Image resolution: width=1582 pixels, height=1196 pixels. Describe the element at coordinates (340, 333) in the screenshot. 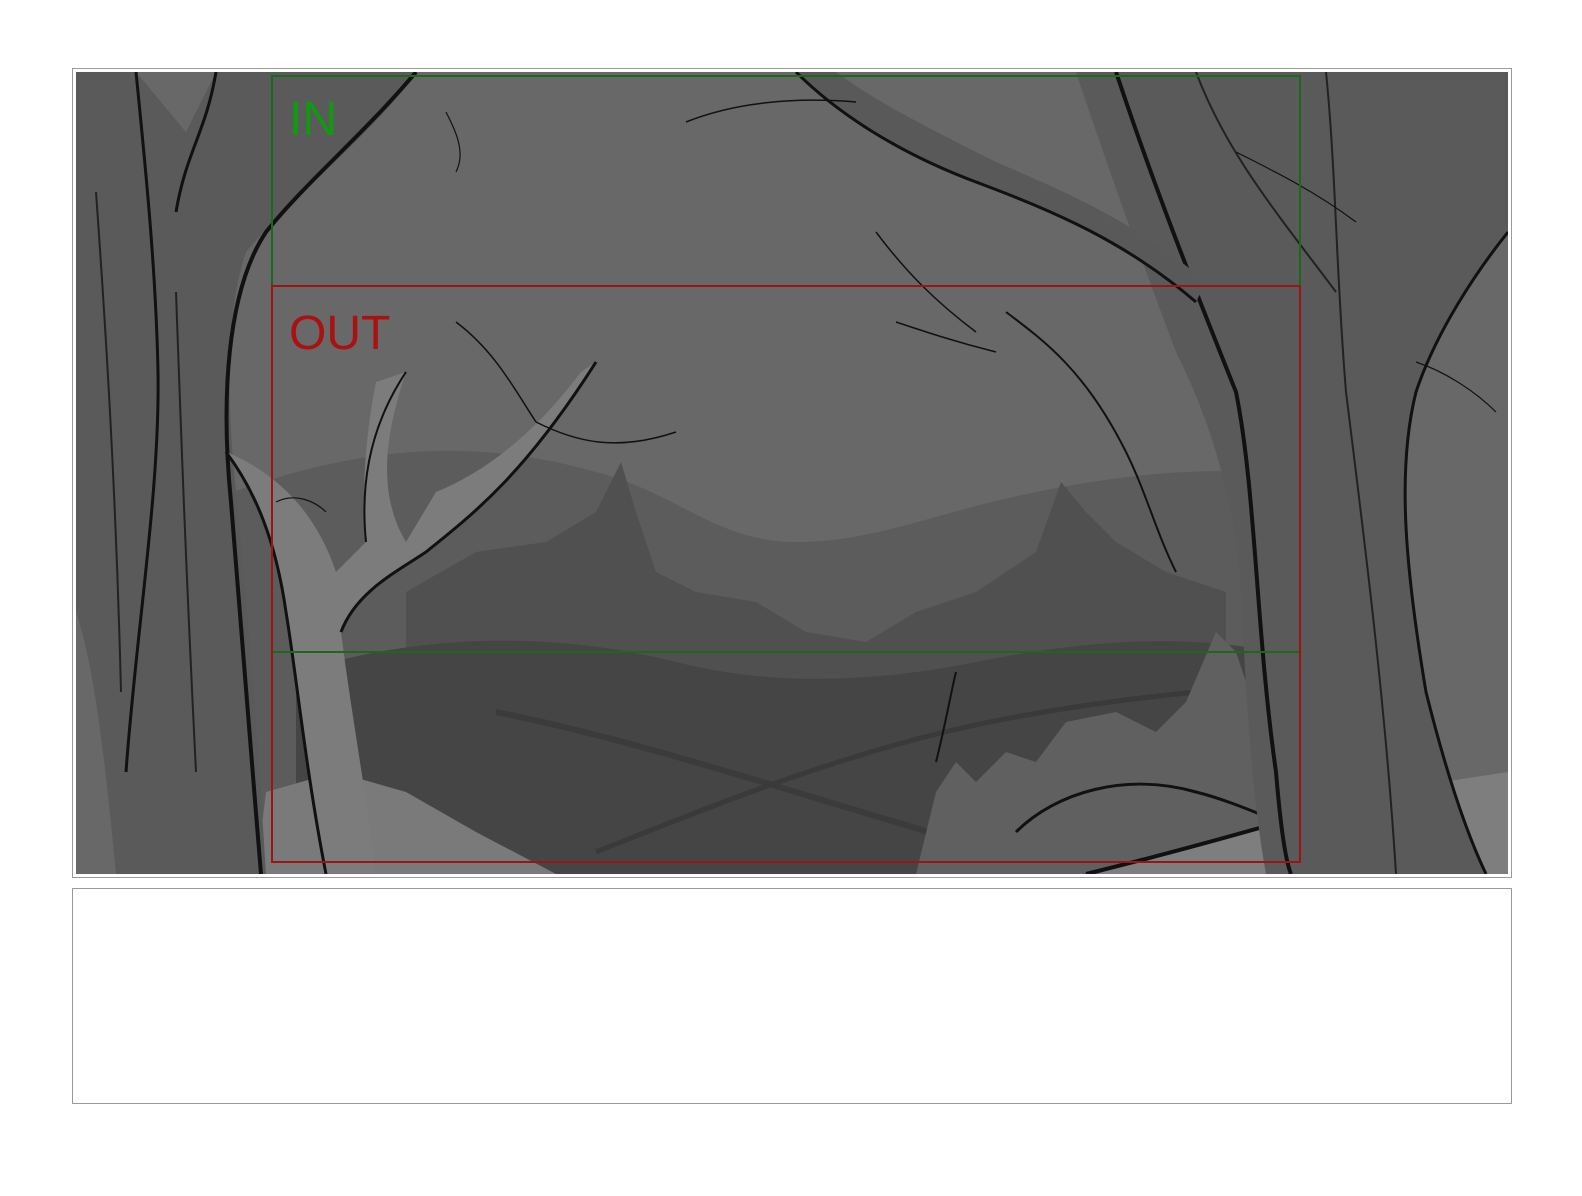

I see `camera-out-label: OUT` at that location.